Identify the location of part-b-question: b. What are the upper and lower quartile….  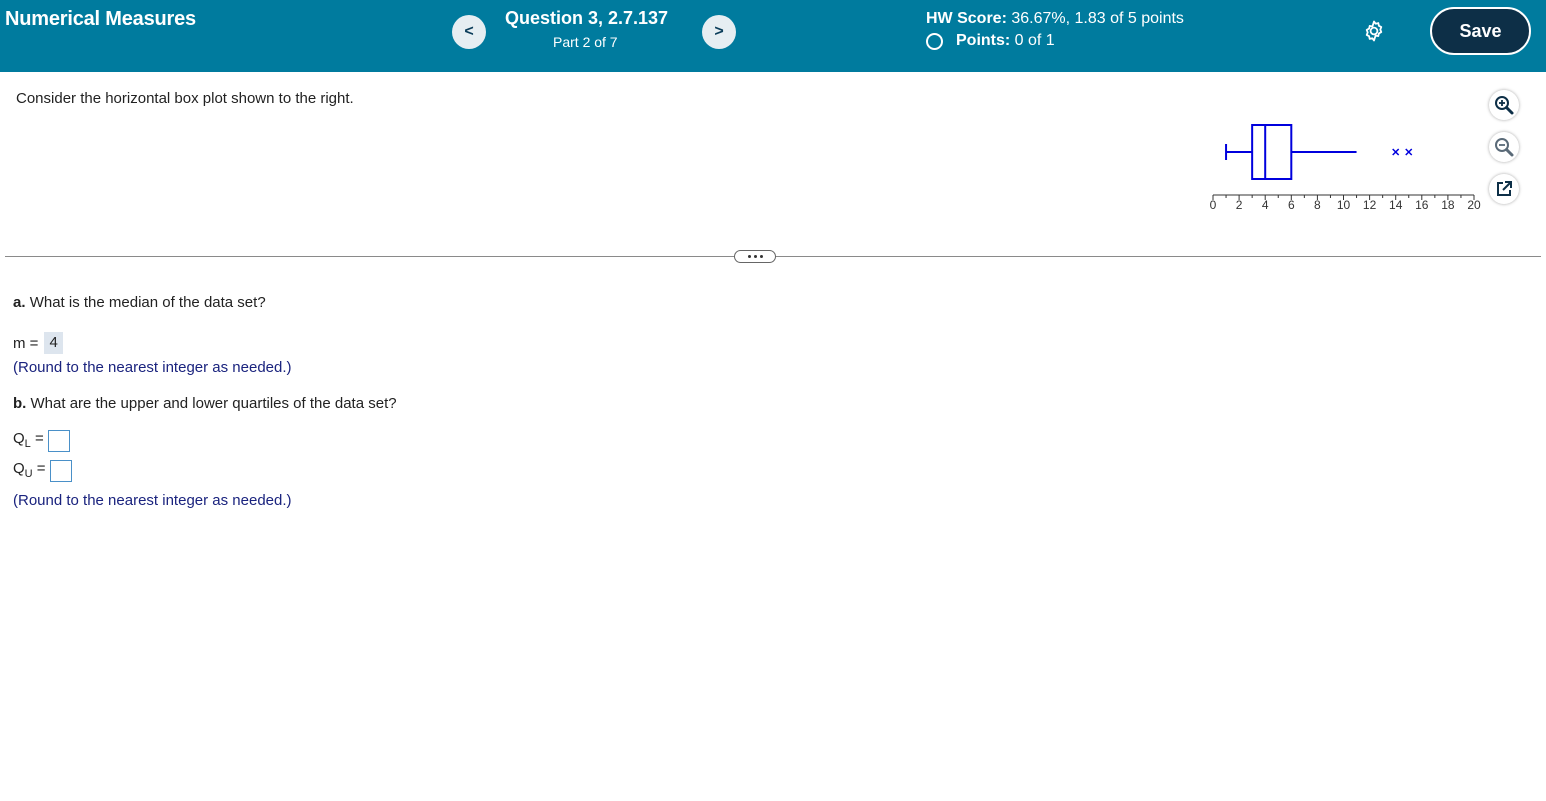
(205, 403).